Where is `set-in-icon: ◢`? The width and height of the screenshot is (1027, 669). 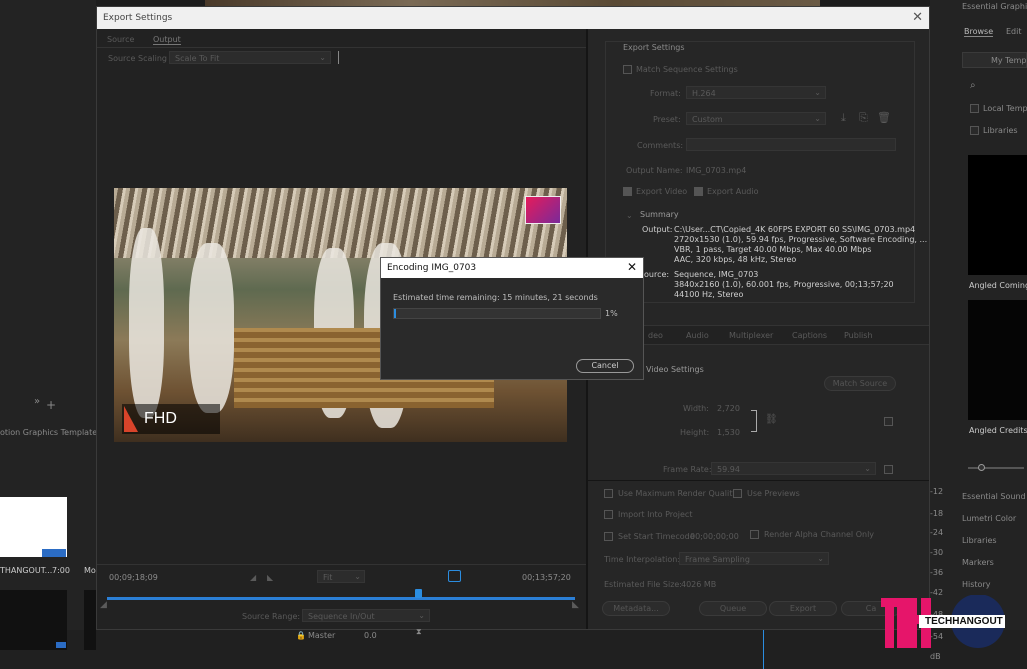 set-in-icon: ◢ is located at coordinates (253, 577).